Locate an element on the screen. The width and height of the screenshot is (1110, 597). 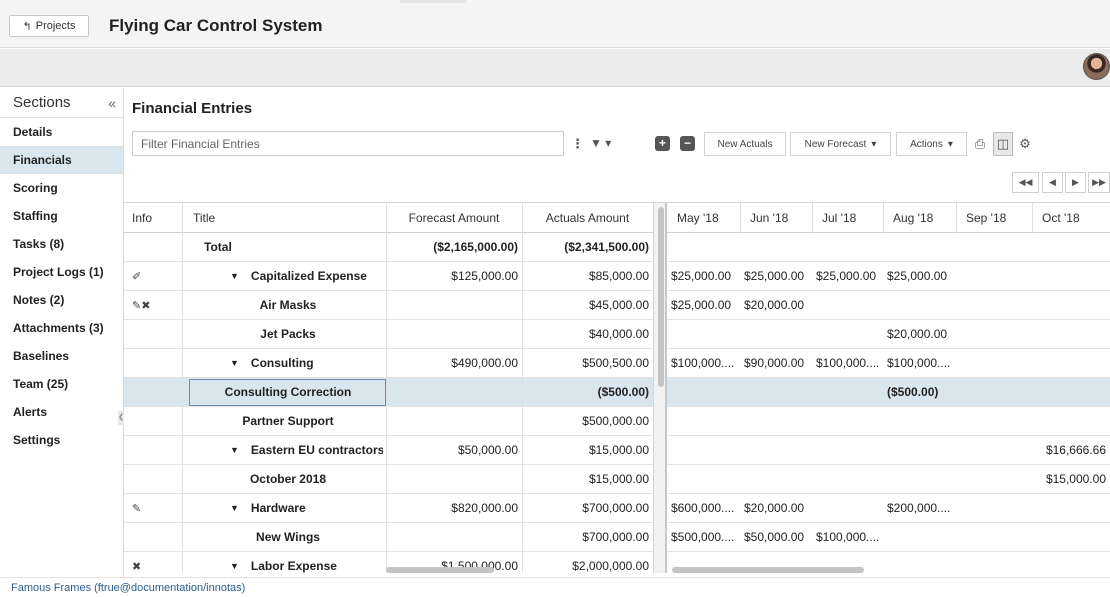
month-amount: $90,000.00 is located at coordinates (774, 363).